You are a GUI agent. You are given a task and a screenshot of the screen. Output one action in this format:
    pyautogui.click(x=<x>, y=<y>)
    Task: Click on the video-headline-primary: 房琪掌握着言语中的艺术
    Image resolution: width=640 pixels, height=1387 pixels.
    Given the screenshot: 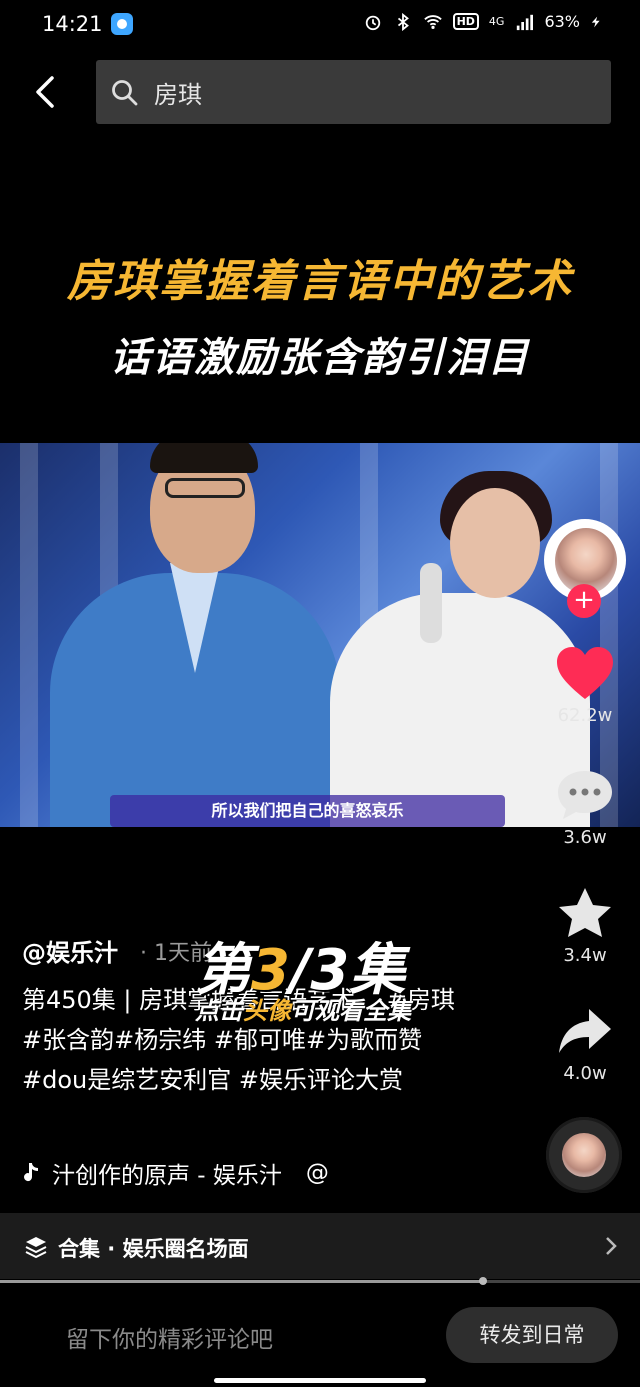 What is the action you would take?
    pyautogui.click(x=320, y=281)
    